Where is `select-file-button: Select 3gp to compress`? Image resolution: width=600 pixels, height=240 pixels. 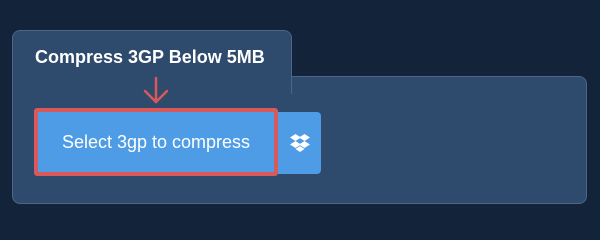 select-file-button: Select 3gp to compress is located at coordinates (156, 142).